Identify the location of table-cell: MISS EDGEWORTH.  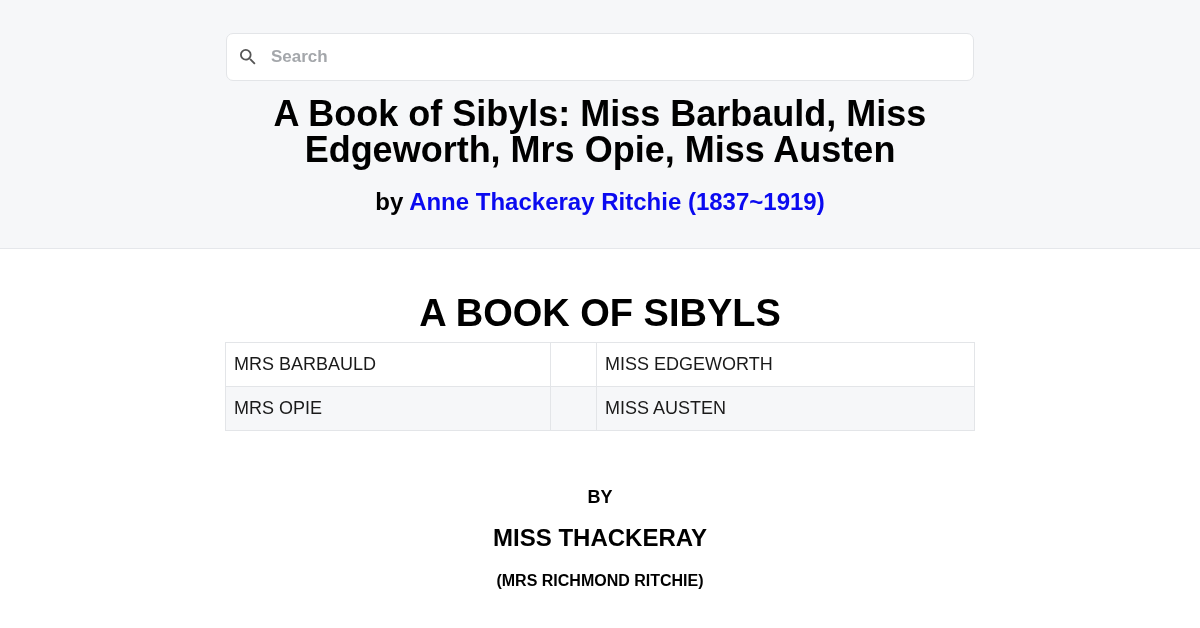
(785, 364).